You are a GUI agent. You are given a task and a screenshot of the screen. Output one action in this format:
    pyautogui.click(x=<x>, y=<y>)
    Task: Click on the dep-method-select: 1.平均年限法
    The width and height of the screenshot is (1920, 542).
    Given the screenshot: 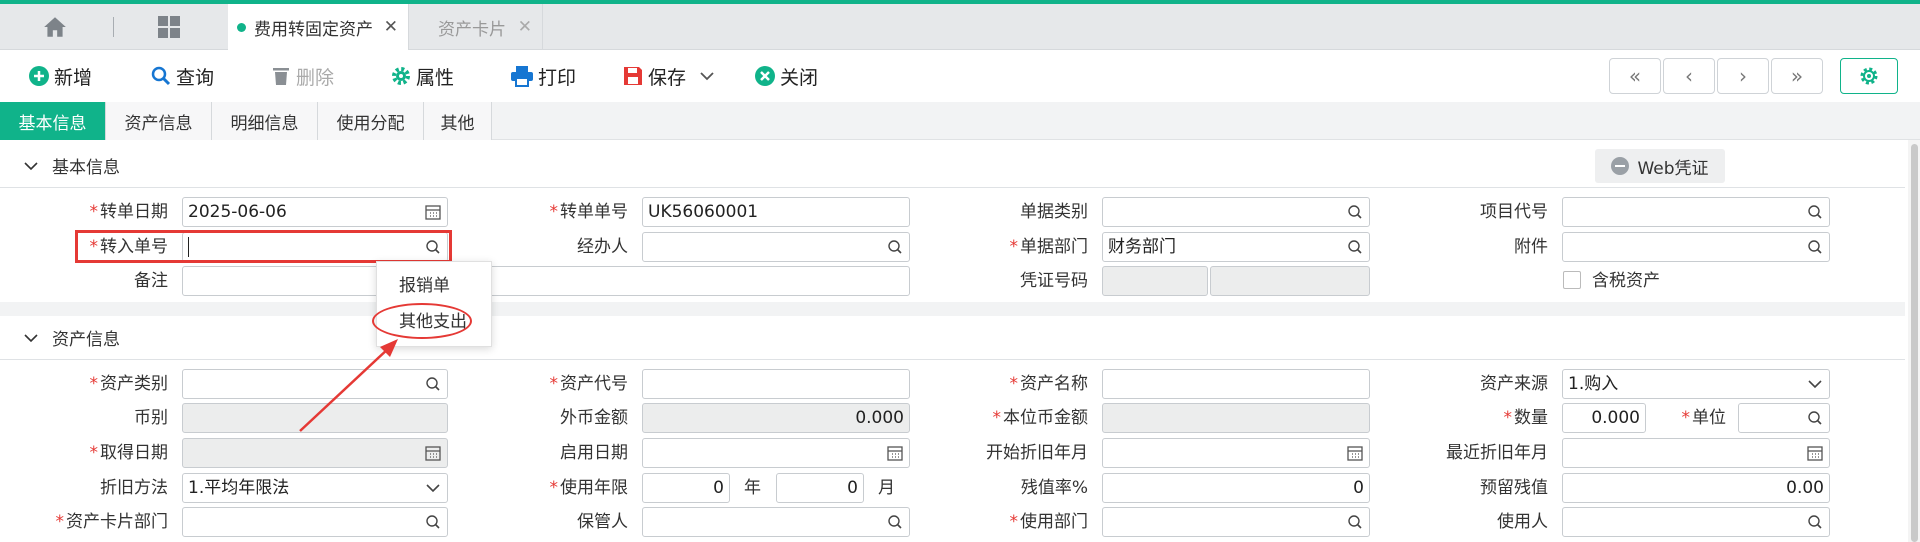 What is the action you would take?
    pyautogui.click(x=315, y=488)
    